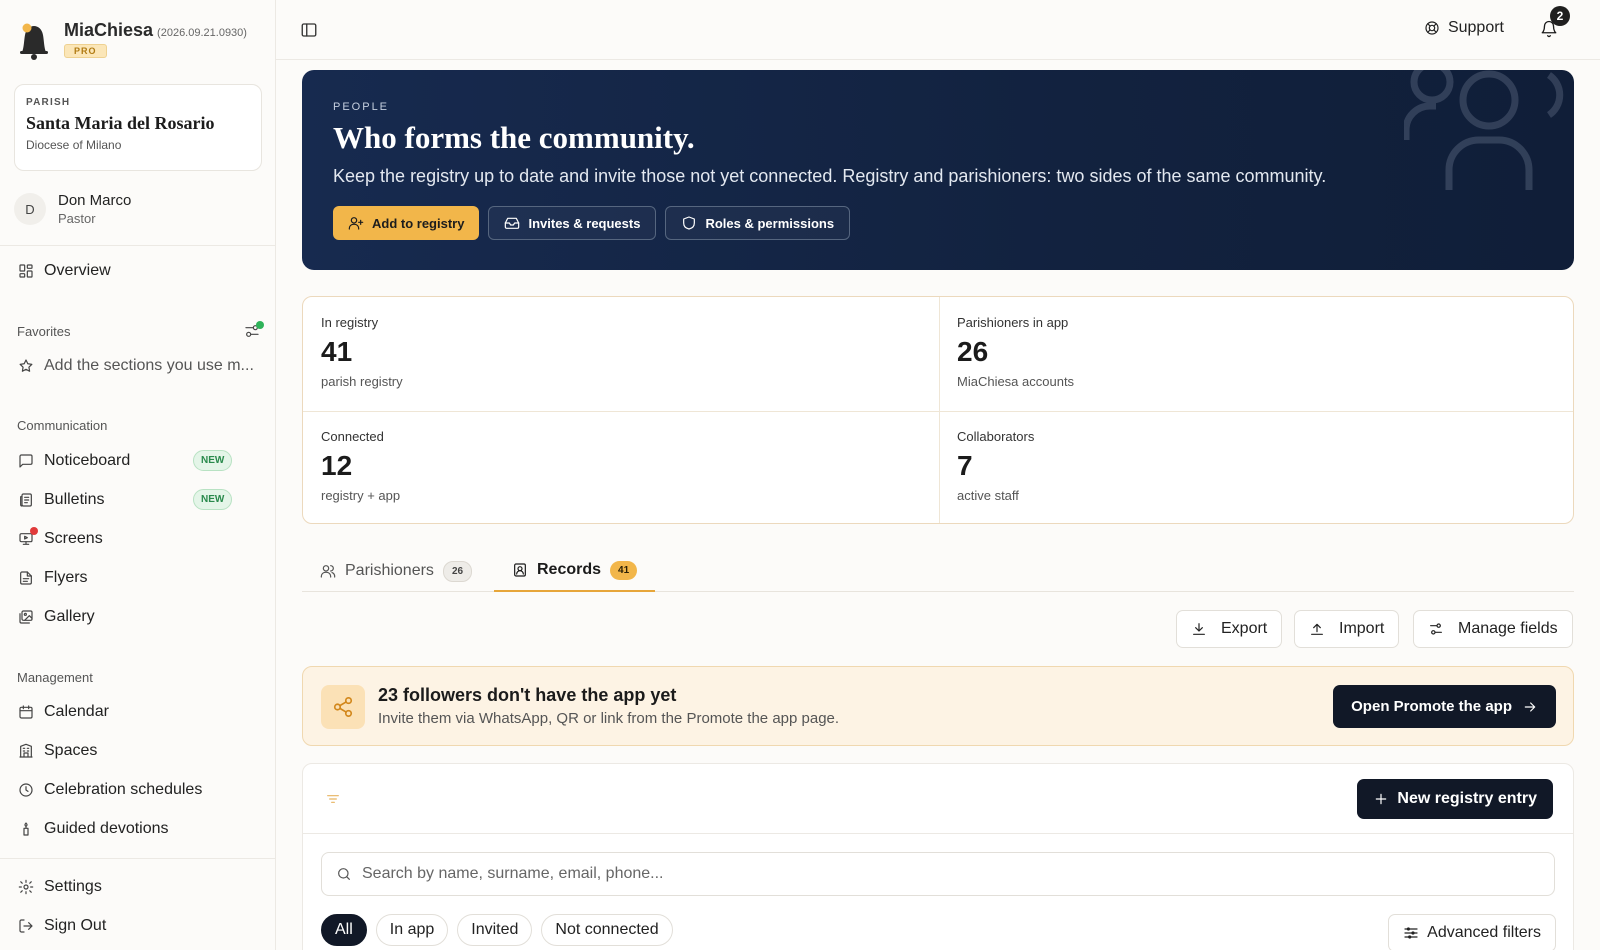  I want to click on stat-desc: registry + app, so click(361, 495).